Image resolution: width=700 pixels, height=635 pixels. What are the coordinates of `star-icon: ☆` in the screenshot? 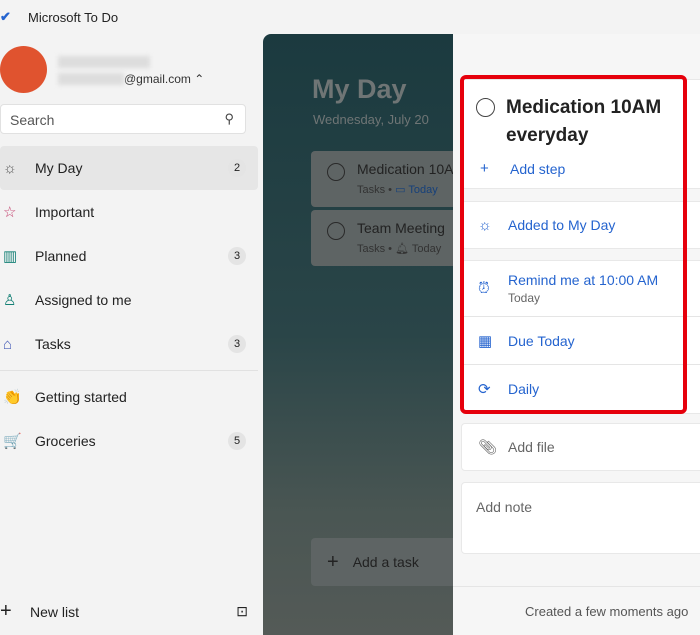 It's located at (10, 212).